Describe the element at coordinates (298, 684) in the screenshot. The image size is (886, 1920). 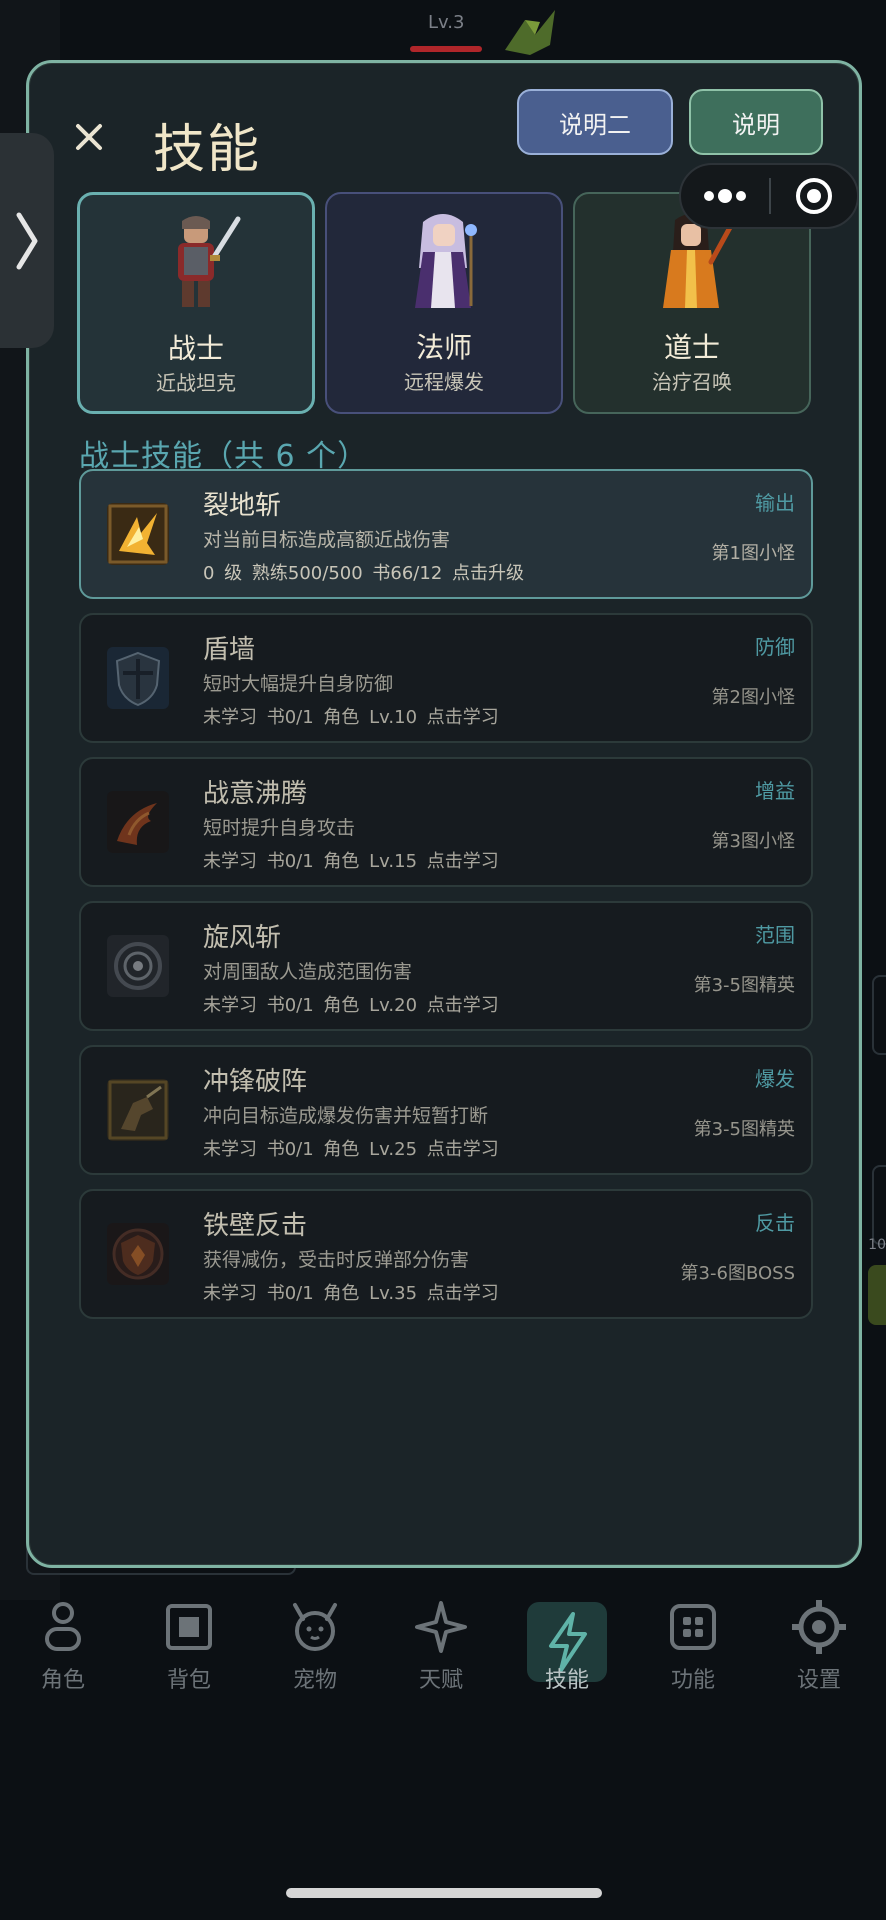
I see `skill-desc: 短时大幅提升自身防御` at that location.